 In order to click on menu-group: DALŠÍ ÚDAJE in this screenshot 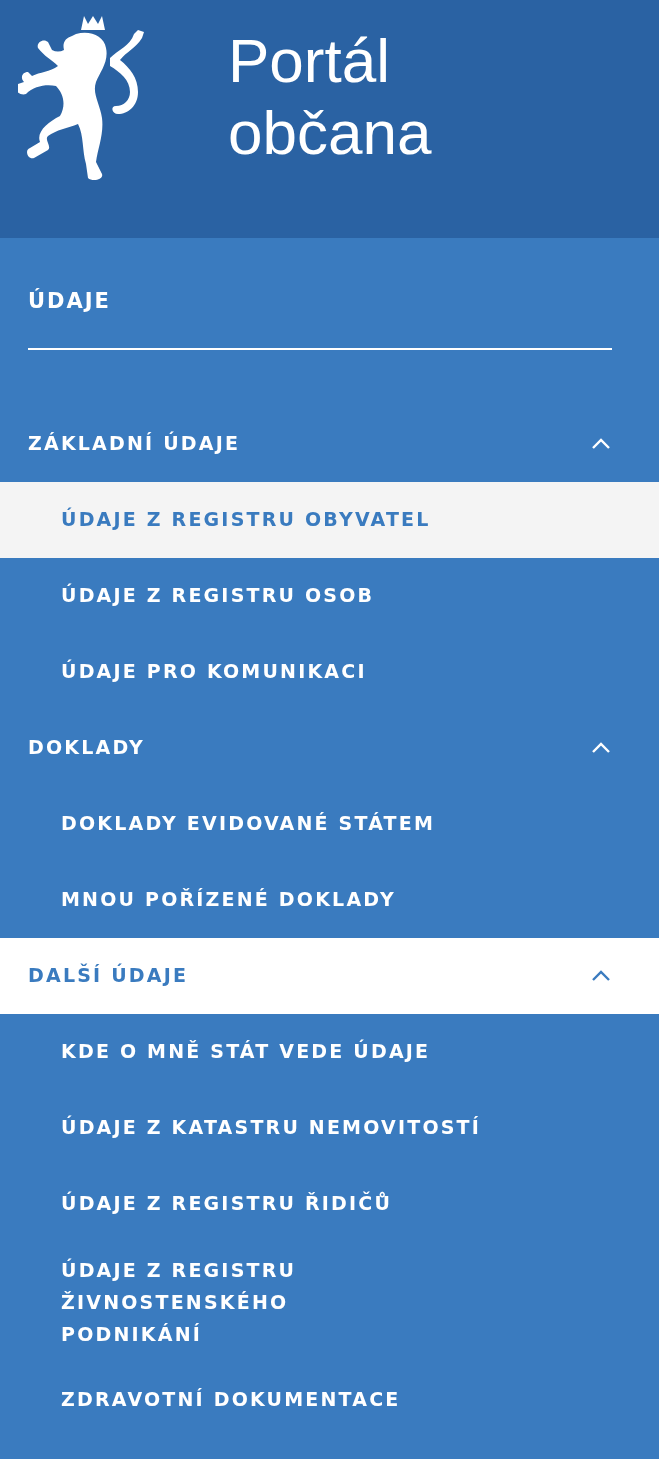, I will do `click(329, 975)`.